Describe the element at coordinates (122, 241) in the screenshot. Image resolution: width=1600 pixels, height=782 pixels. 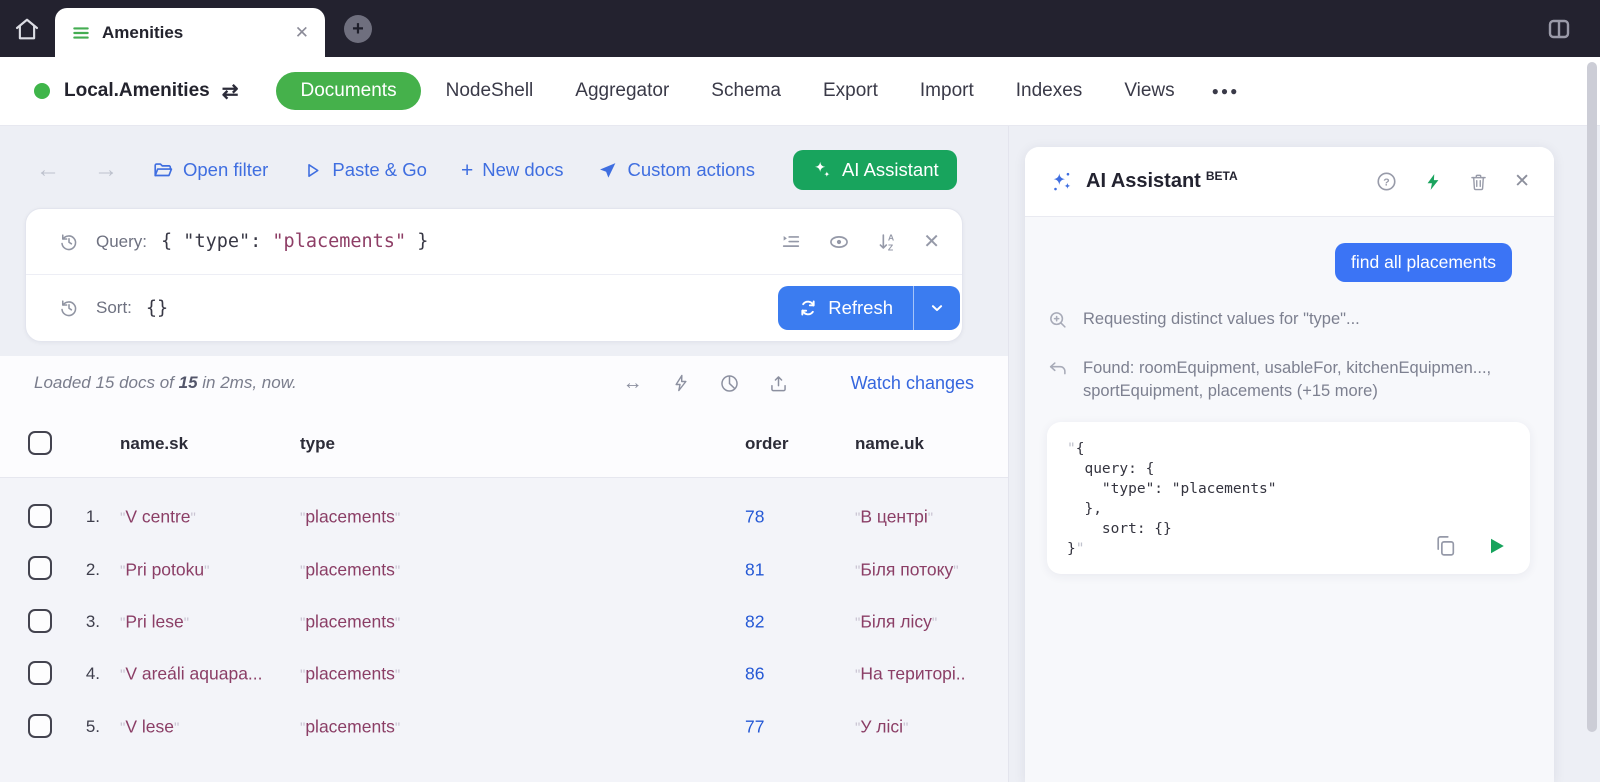
I see `query-label: Query:` at that location.